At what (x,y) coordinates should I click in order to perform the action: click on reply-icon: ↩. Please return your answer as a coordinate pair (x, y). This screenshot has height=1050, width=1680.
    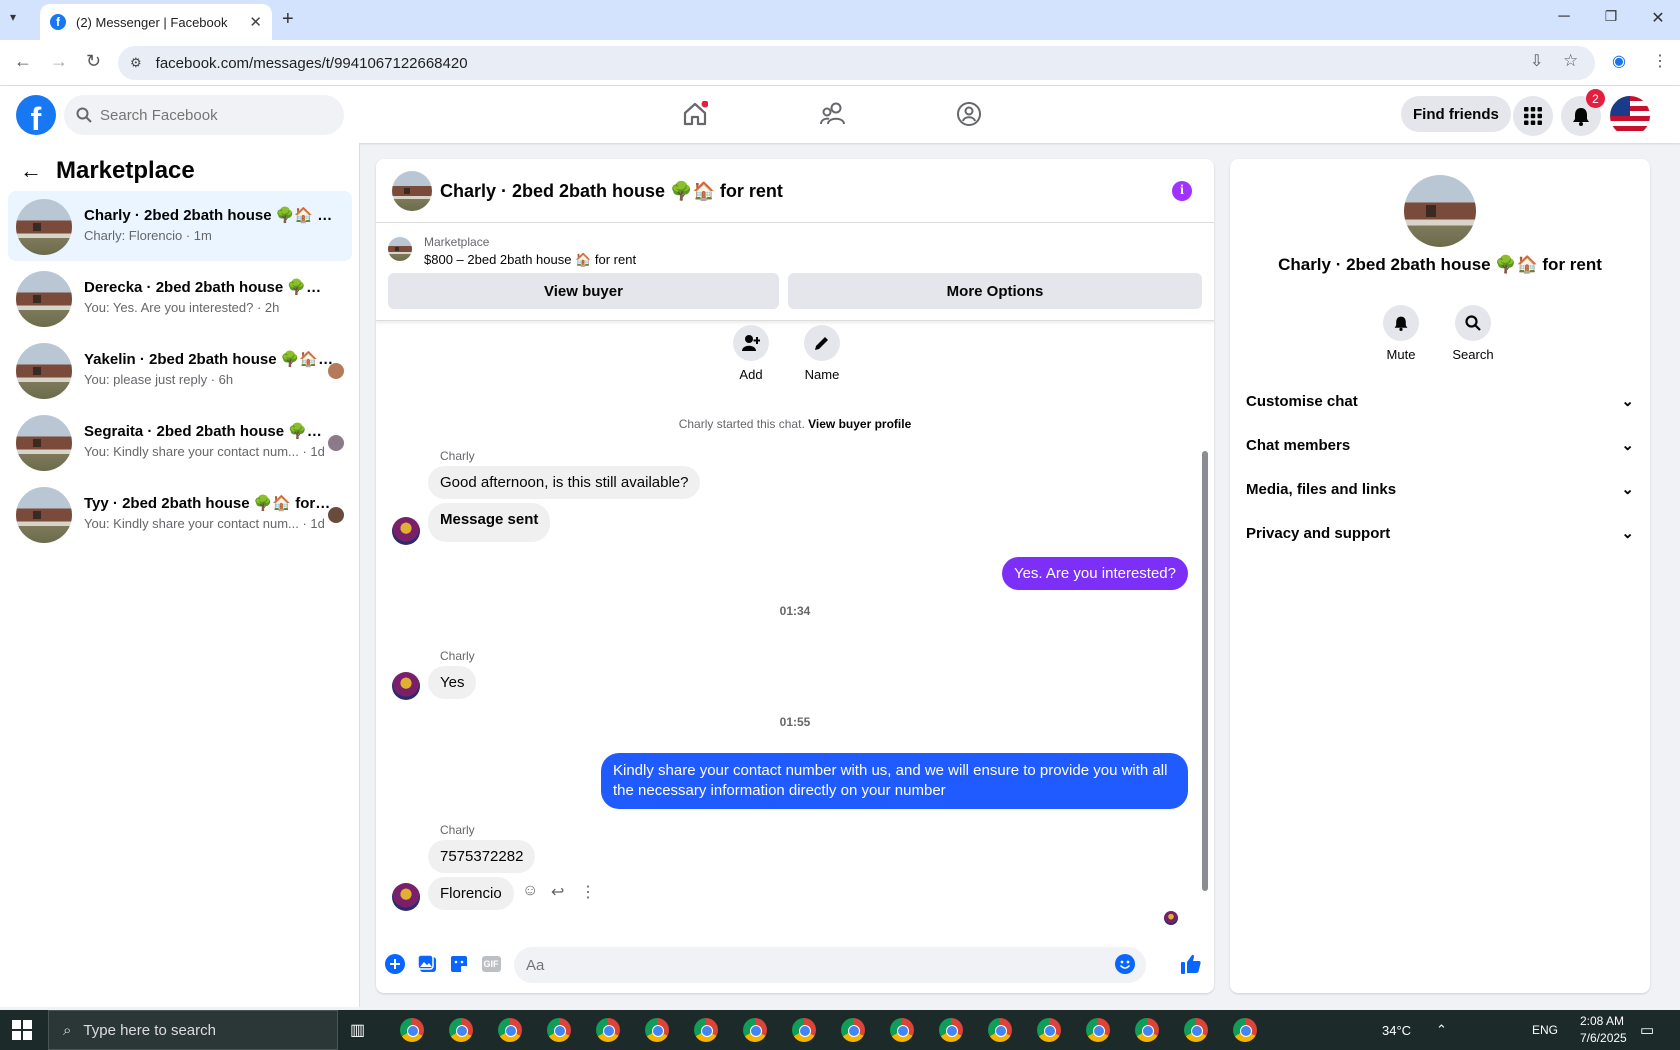
    Looking at the image, I should click on (557, 892).